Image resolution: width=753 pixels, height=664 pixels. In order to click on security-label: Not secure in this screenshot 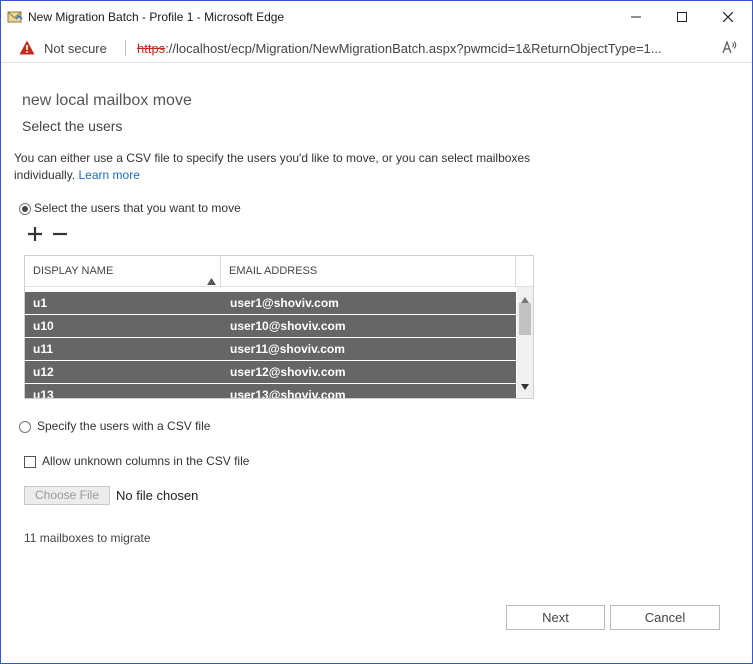, I will do `click(75, 48)`.